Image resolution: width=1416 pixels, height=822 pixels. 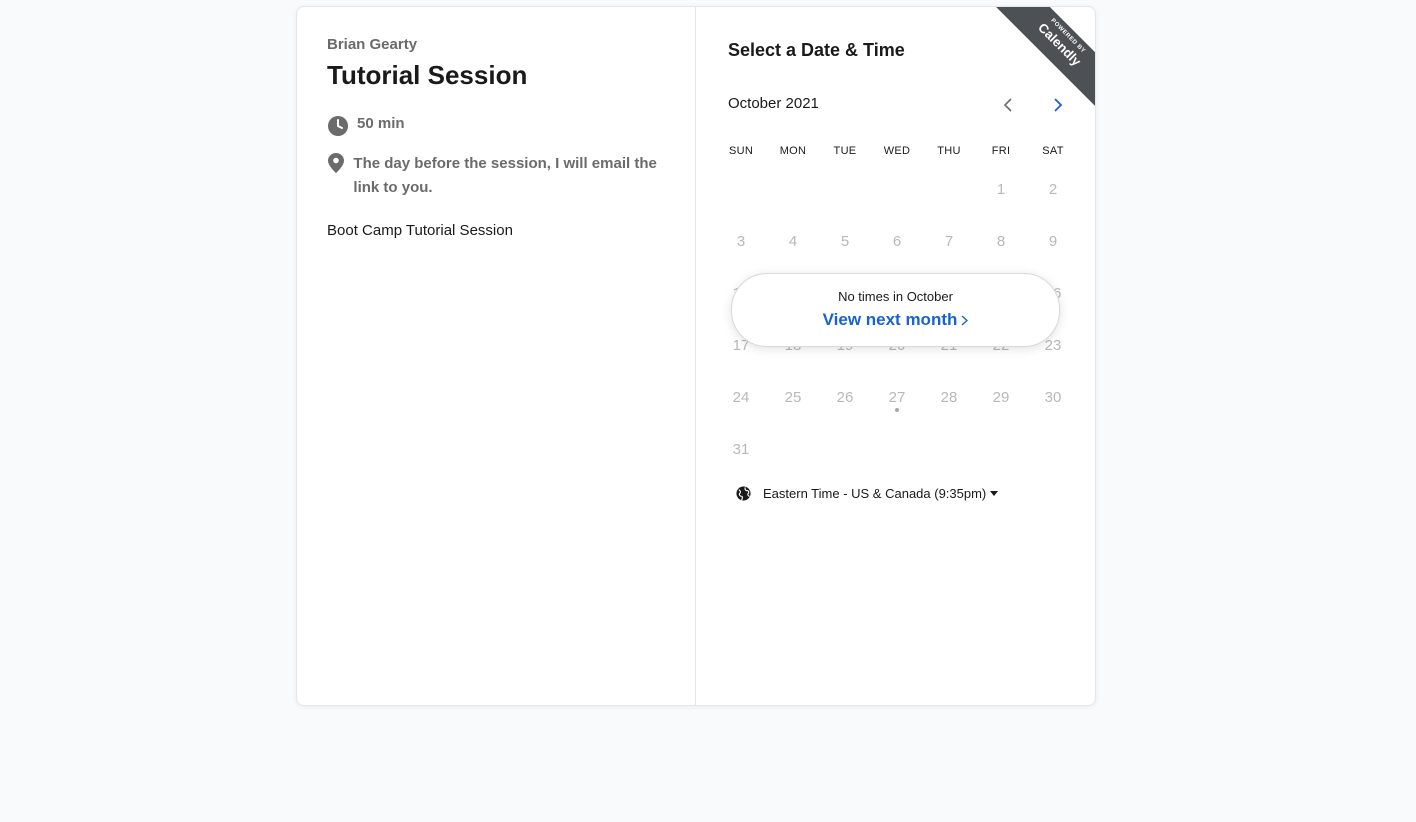 I want to click on weekday-label: FRI, so click(x=1001, y=151).